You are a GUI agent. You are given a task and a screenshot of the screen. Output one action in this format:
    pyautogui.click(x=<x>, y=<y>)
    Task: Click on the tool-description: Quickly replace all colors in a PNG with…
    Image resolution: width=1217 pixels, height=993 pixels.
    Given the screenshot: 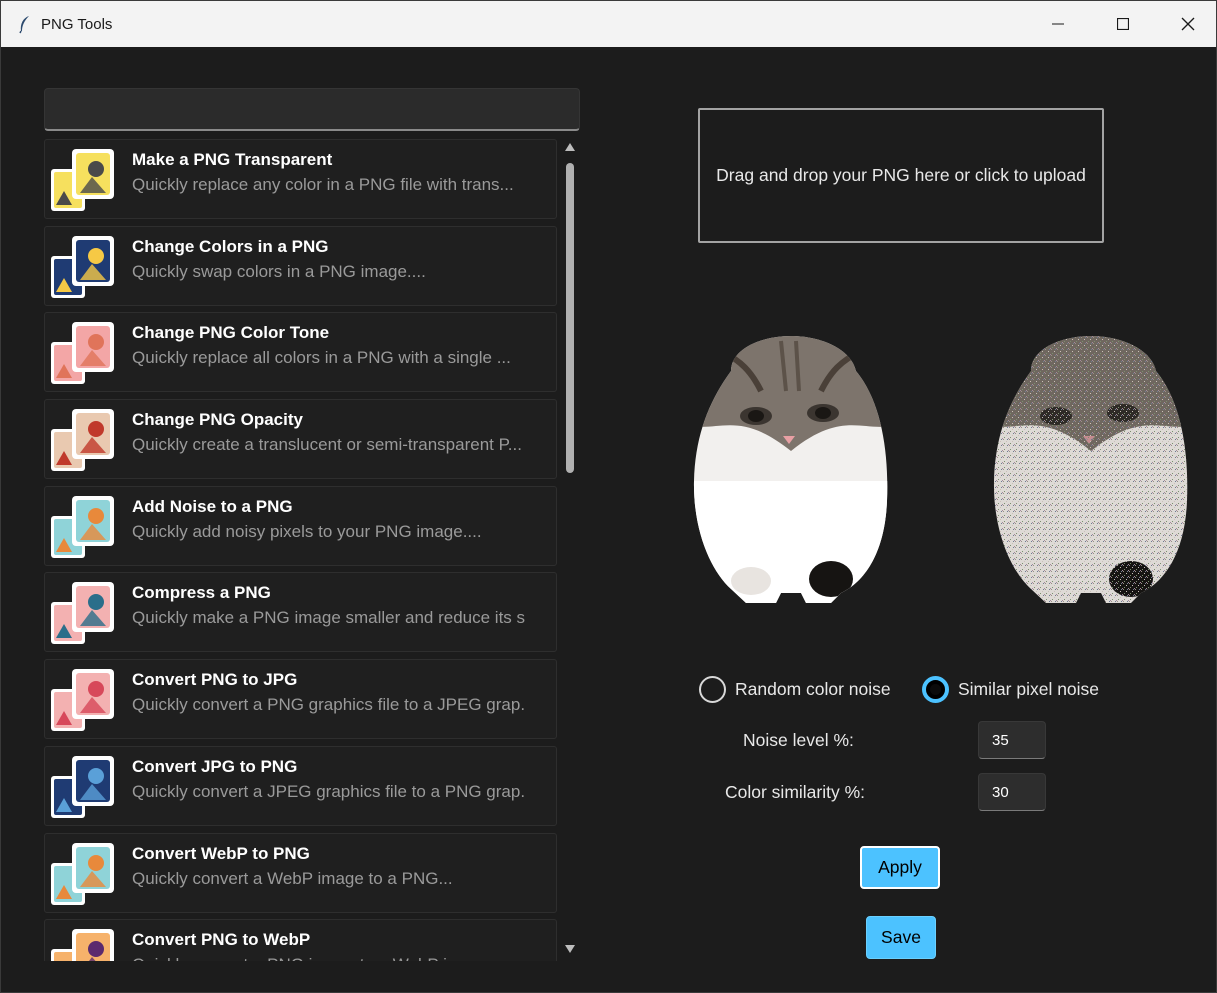 What is the action you would take?
    pyautogui.click(x=321, y=358)
    